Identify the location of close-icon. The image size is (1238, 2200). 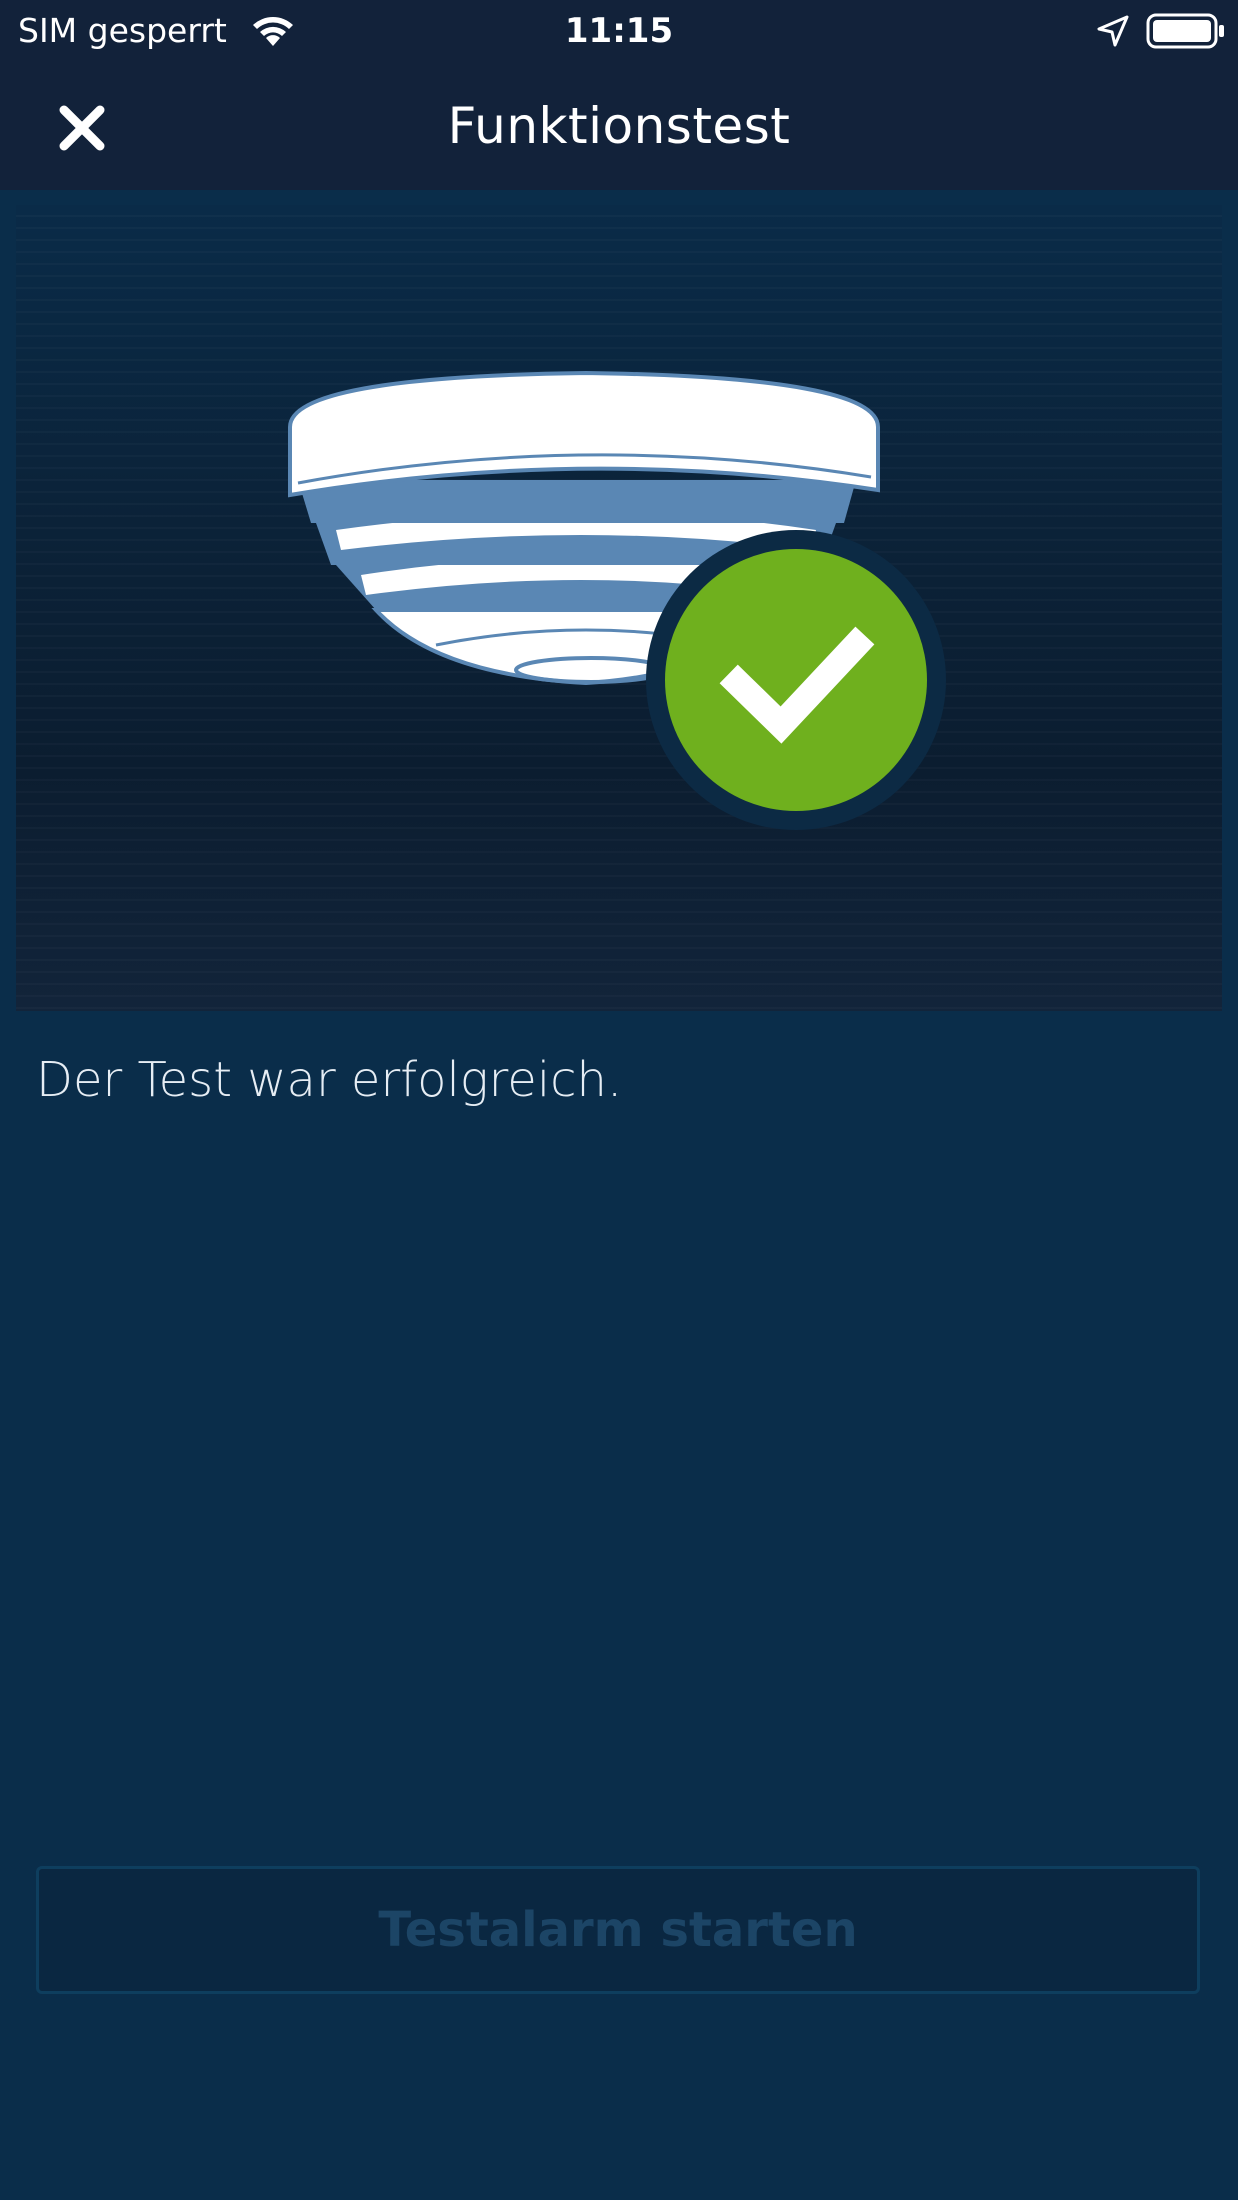
(82, 128).